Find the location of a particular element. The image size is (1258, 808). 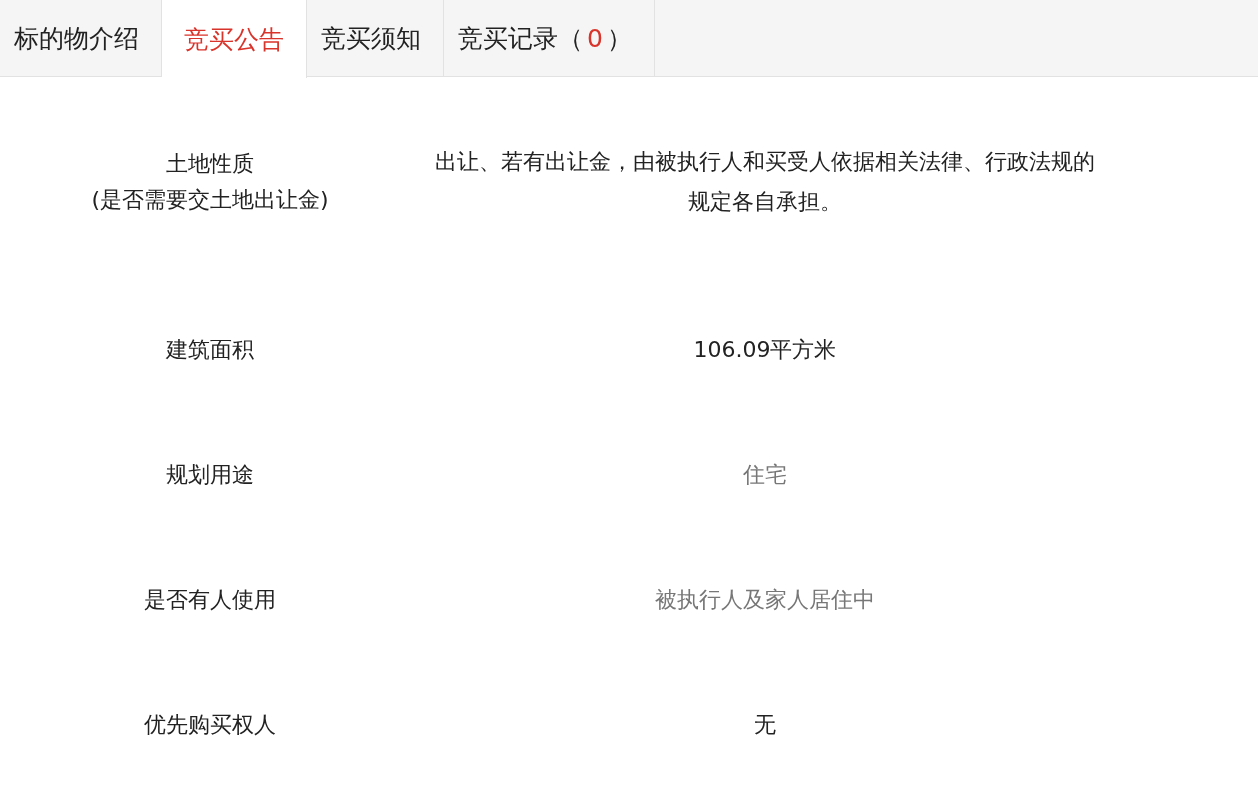

field-value: 106.09平方米 is located at coordinates (765, 349).